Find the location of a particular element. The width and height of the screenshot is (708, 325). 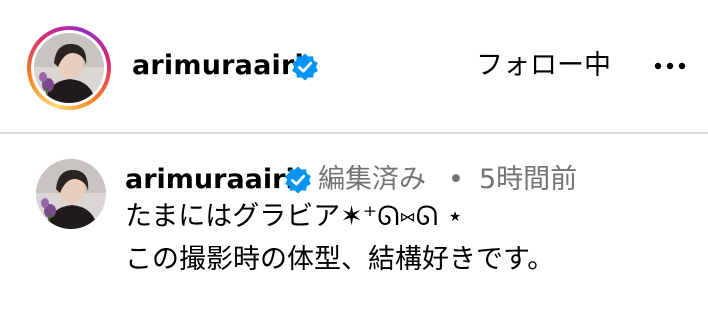

more-options-button is located at coordinates (670, 66).